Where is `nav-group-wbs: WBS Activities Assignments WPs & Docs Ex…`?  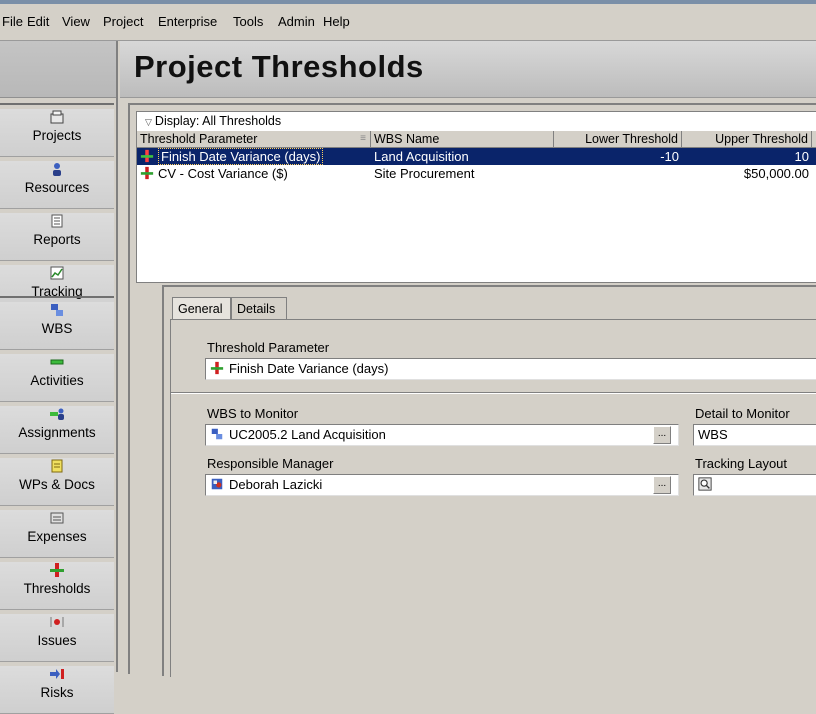
nav-group-wbs: WBS Activities Assignments WPs & Docs Ex… is located at coordinates (57, 505).